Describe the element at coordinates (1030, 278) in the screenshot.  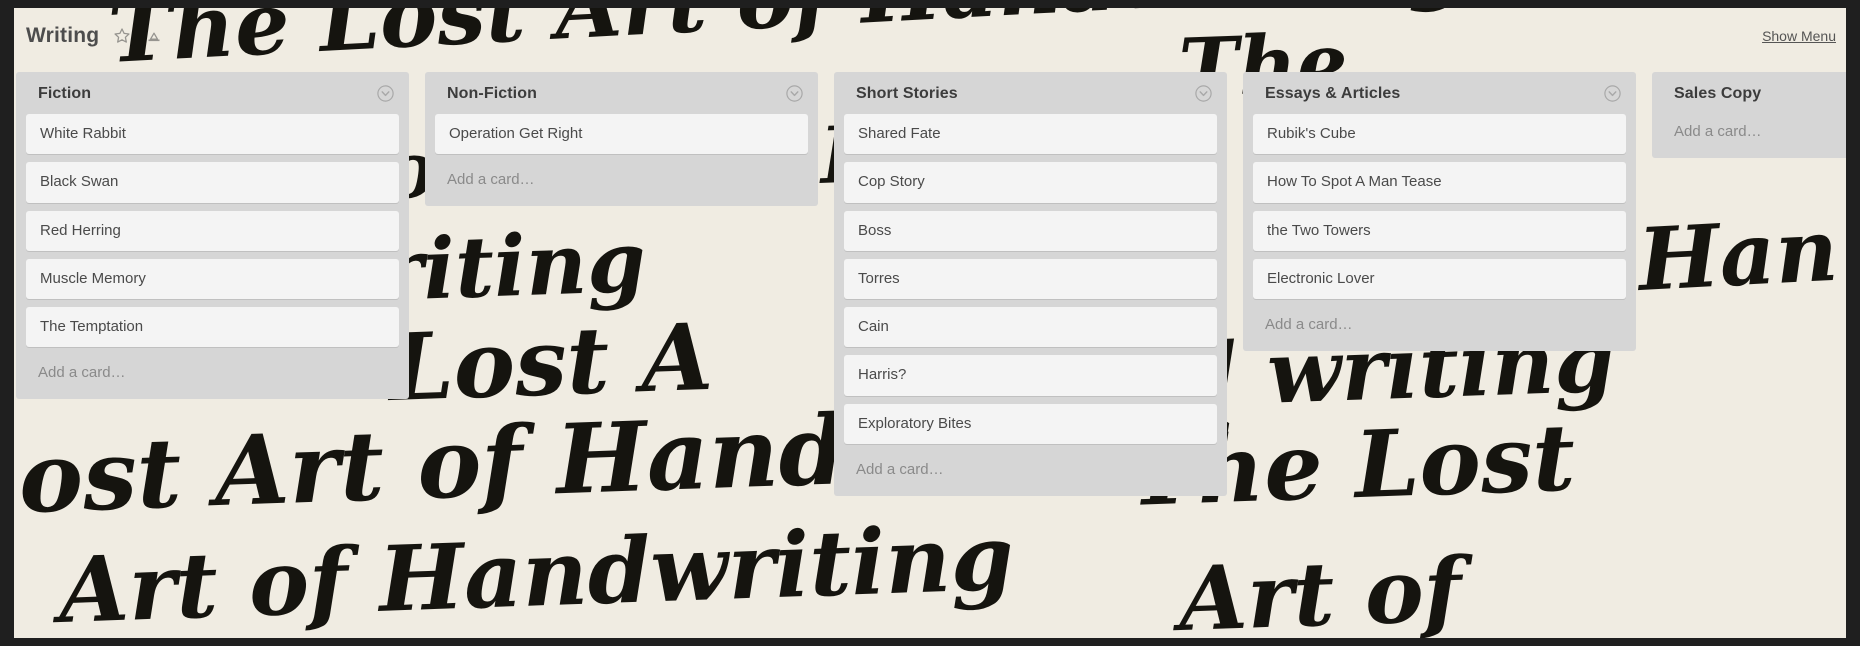
I see `card: Torres` at that location.